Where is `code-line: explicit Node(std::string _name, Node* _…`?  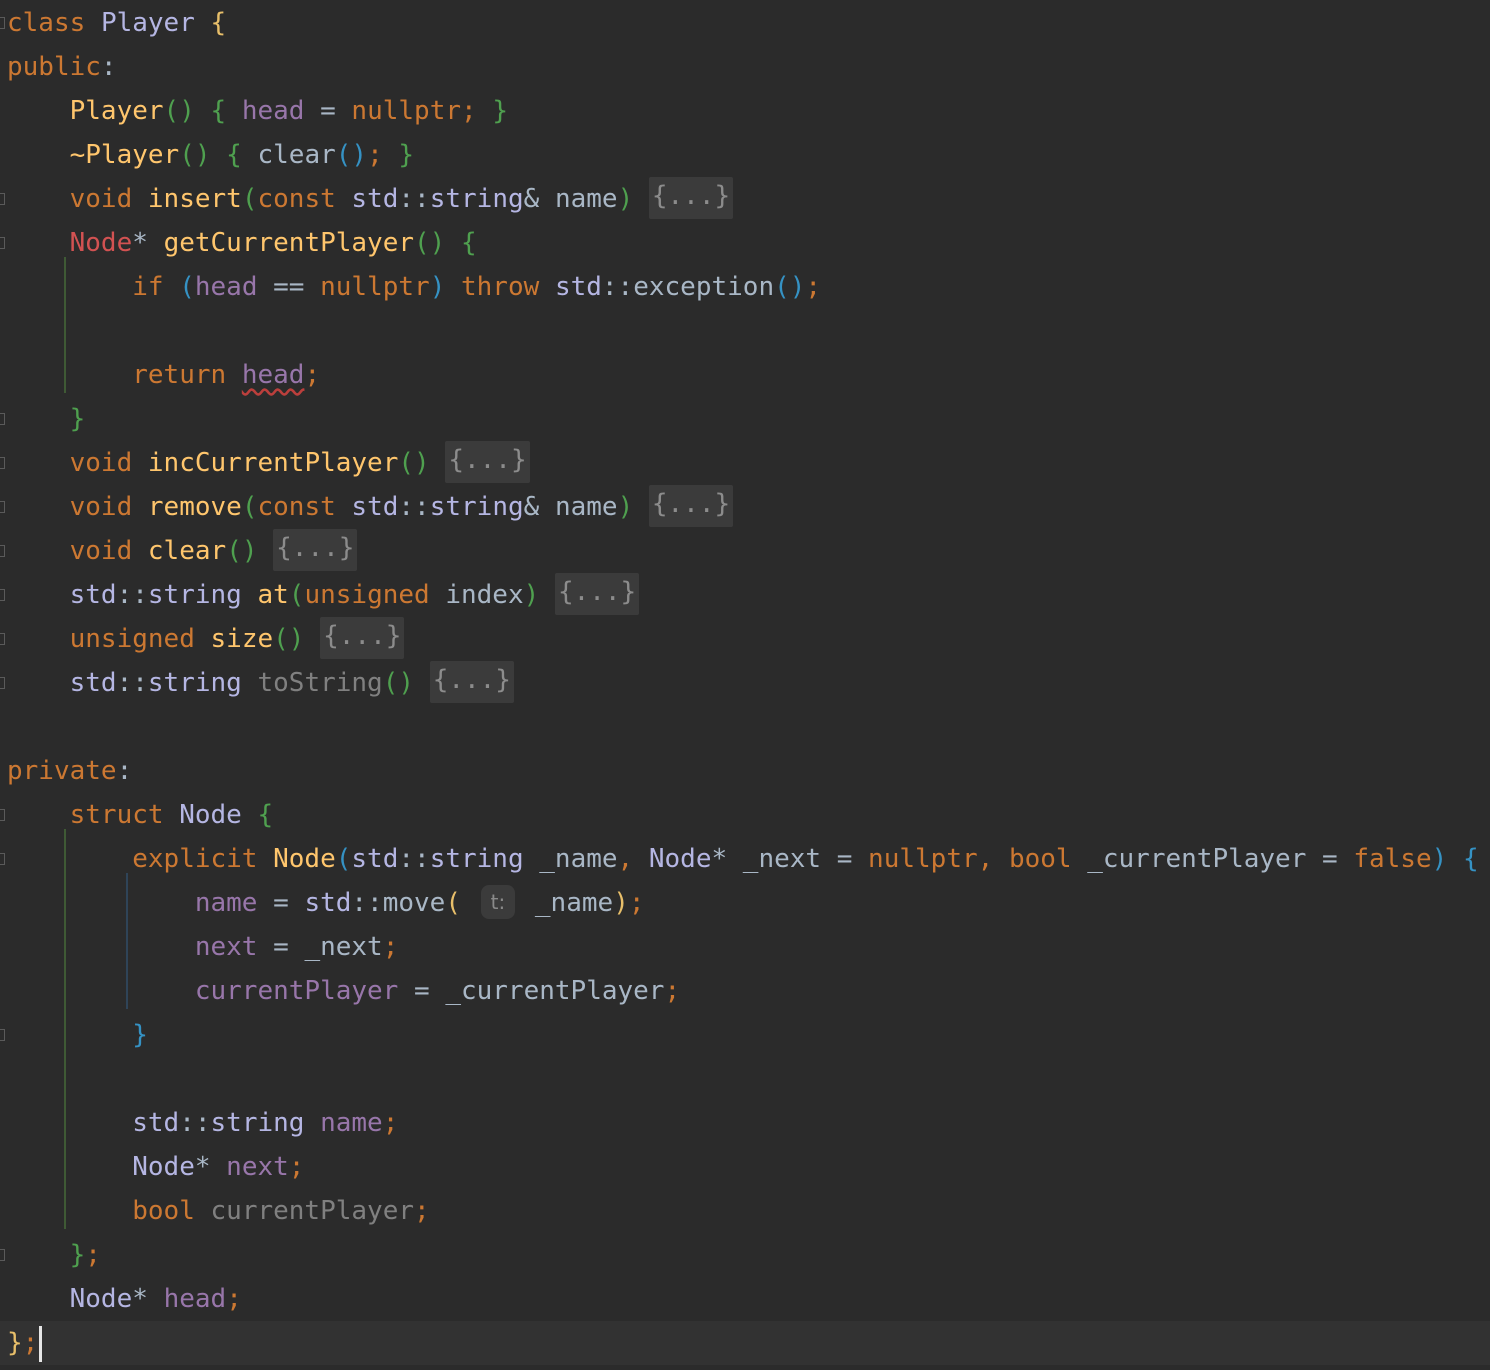 code-line: explicit Node(std::string _name, Node* _… is located at coordinates (742, 859).